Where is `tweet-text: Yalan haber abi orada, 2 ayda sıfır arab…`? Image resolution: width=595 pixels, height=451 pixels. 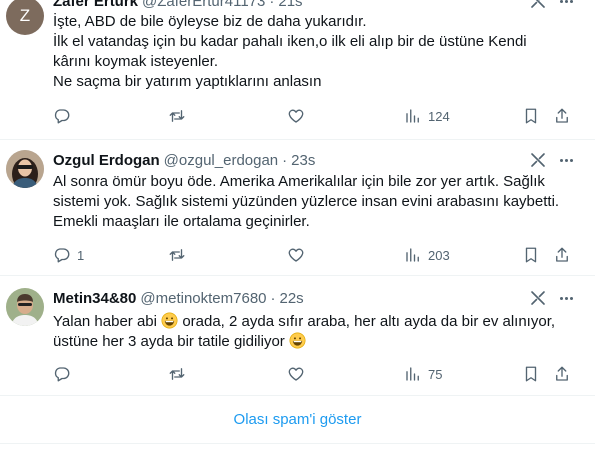
tweet-text: Yalan haber abi orada, 2 ayda sıfır arab… is located at coordinates (317, 332).